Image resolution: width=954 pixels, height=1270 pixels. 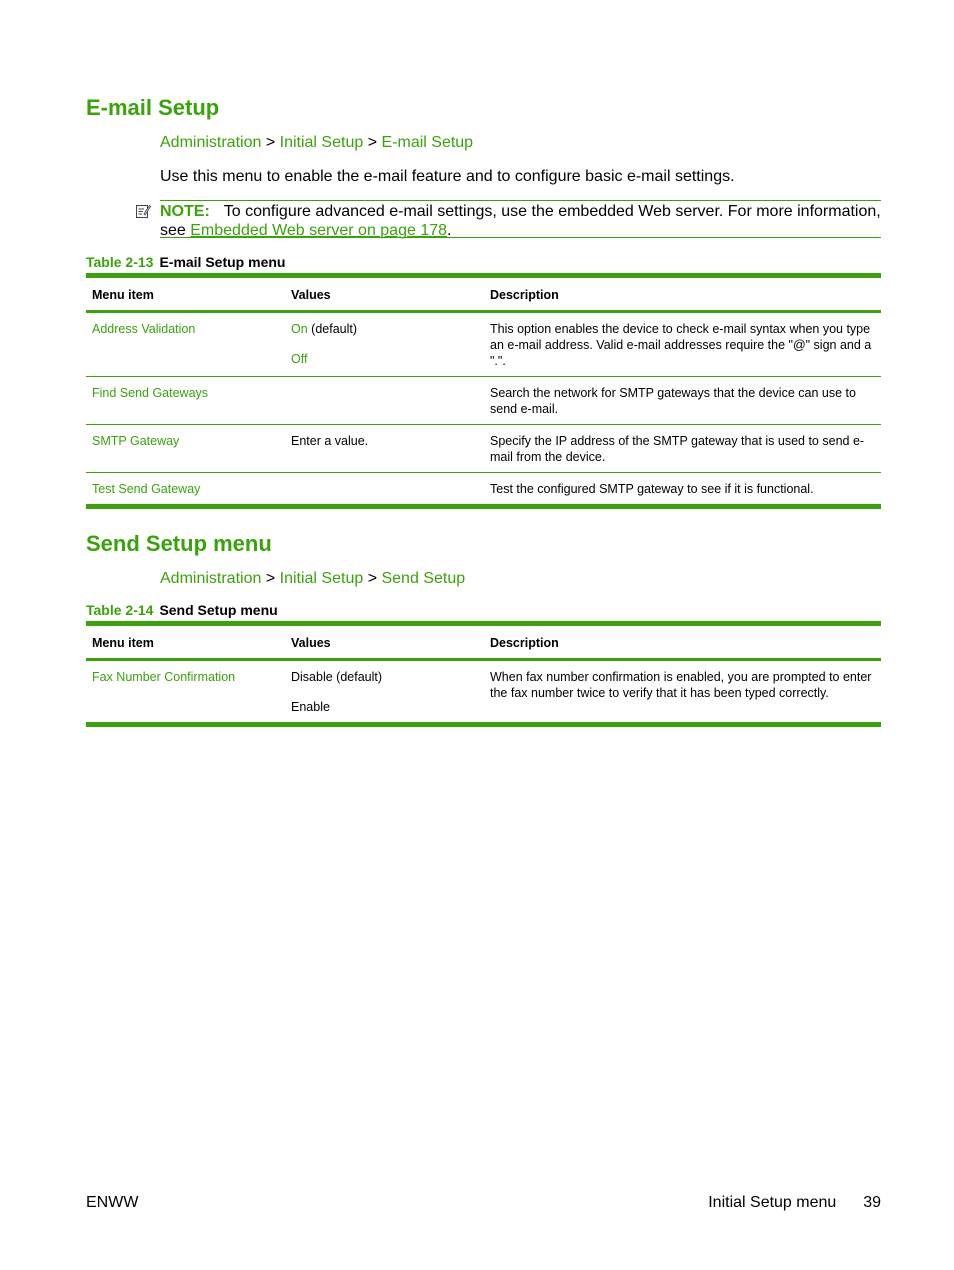 I want to click on values-cell: On (default) Off, so click(x=384, y=344).